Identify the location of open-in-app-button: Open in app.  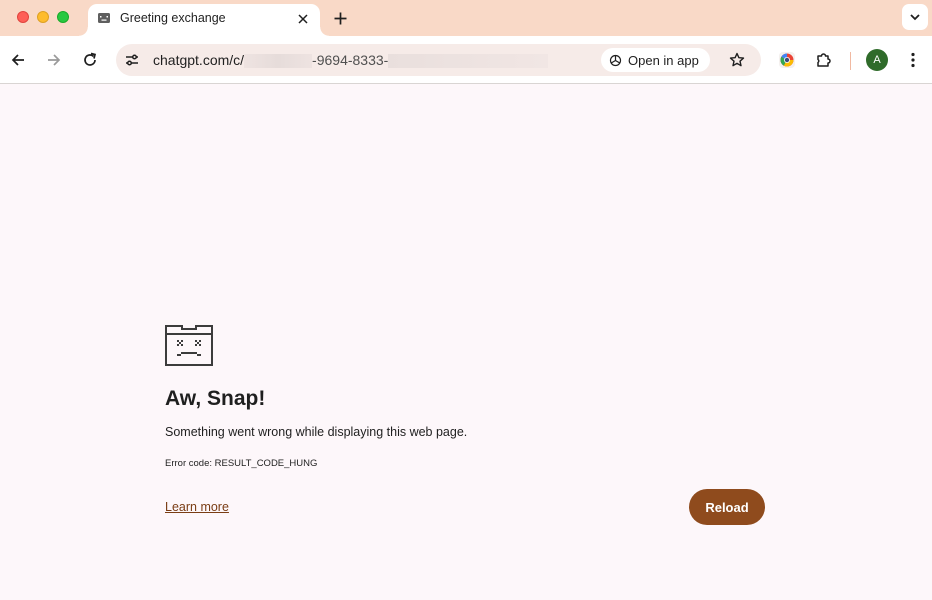
(655, 60).